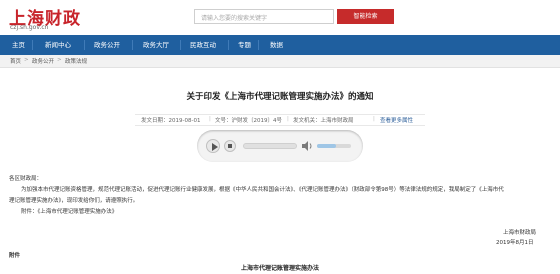 The height and width of the screenshot is (274, 560). I want to click on nav-item-data: 数据, so click(276, 45).